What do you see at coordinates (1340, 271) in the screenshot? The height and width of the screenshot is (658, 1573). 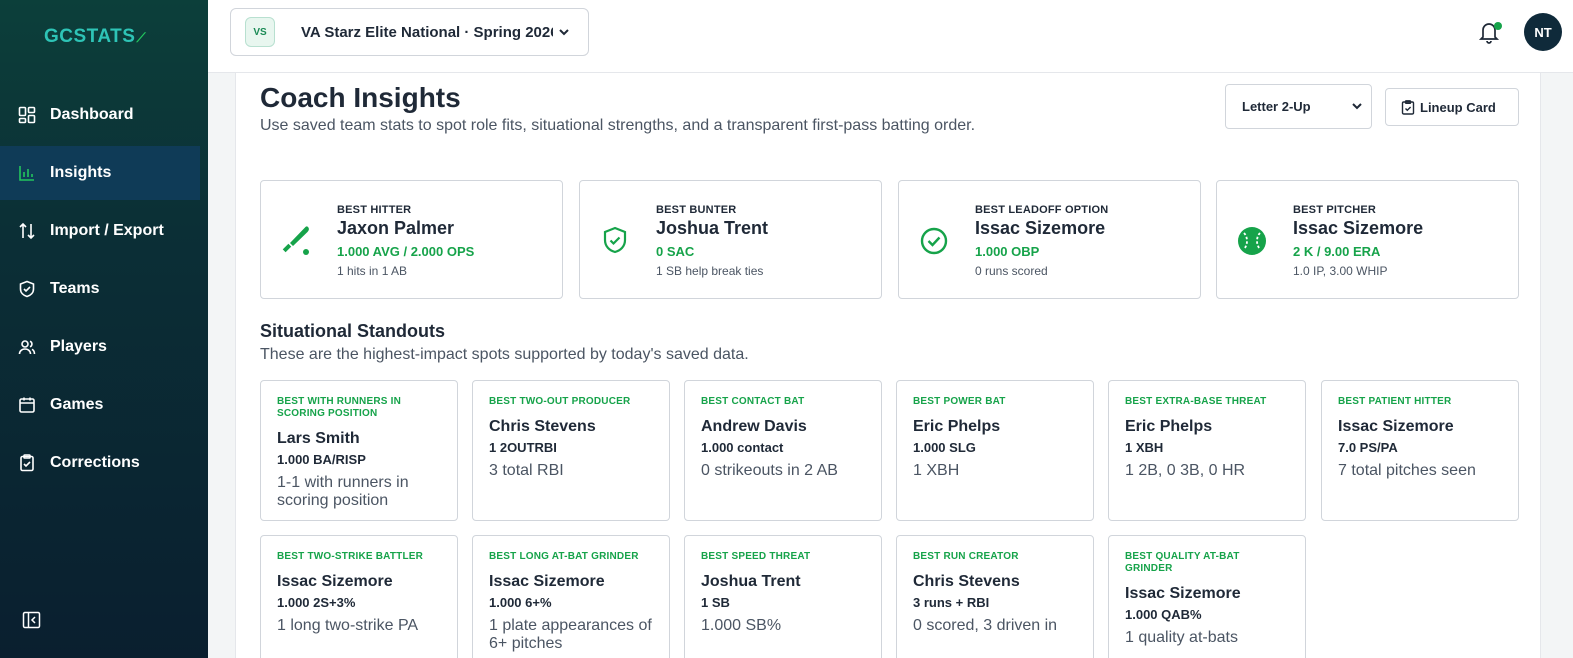 I see `best-card-note: 1.0 IP, 3.00 WHIP` at bounding box center [1340, 271].